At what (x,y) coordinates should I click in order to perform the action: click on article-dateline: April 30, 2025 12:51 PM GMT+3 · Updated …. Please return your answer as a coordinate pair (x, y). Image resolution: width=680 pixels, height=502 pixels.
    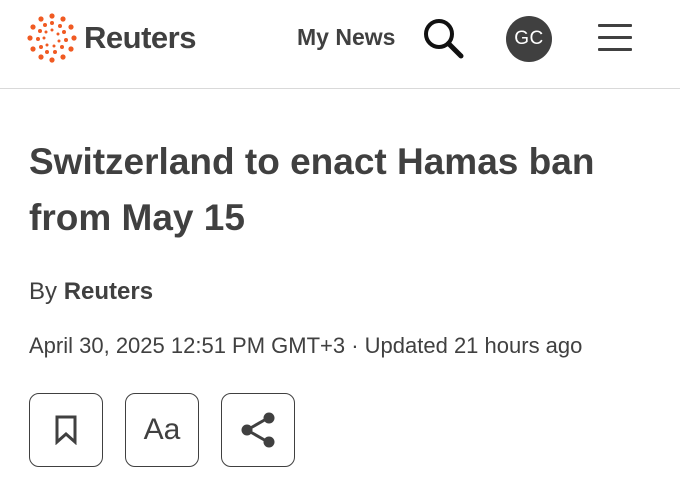
    Looking at the image, I should click on (306, 345).